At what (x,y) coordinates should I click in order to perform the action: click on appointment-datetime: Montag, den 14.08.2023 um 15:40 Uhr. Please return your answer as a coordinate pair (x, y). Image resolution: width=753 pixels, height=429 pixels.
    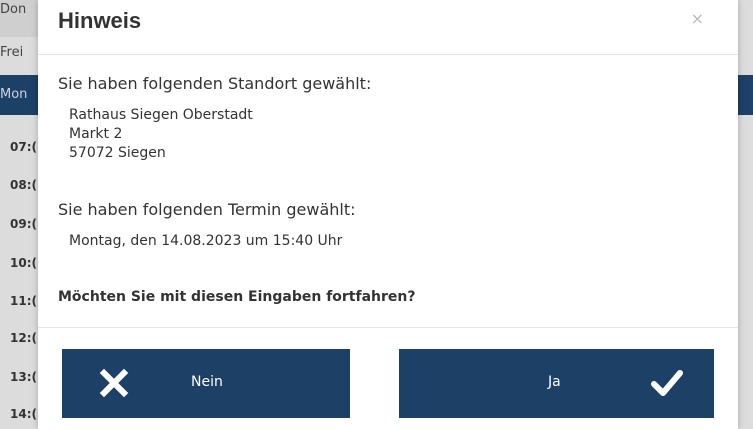
    Looking at the image, I should click on (206, 241).